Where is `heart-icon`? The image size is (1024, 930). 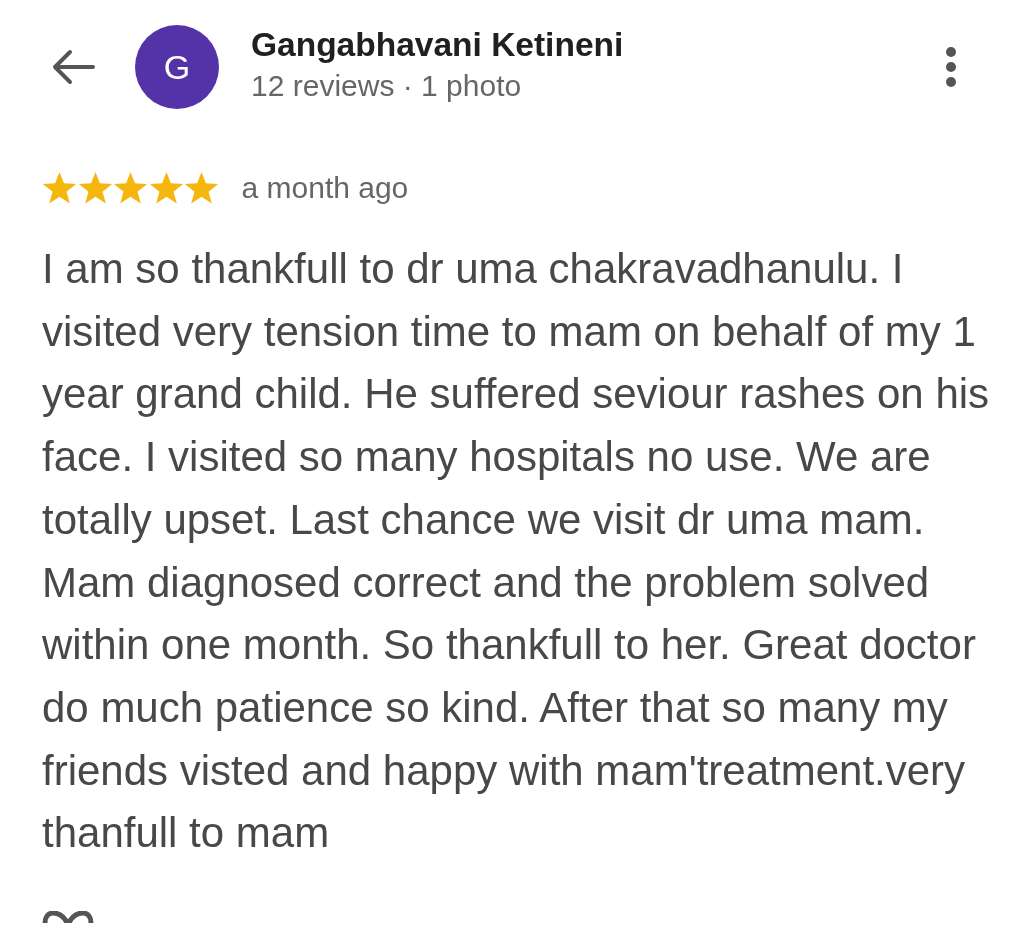
heart-icon is located at coordinates (68, 917).